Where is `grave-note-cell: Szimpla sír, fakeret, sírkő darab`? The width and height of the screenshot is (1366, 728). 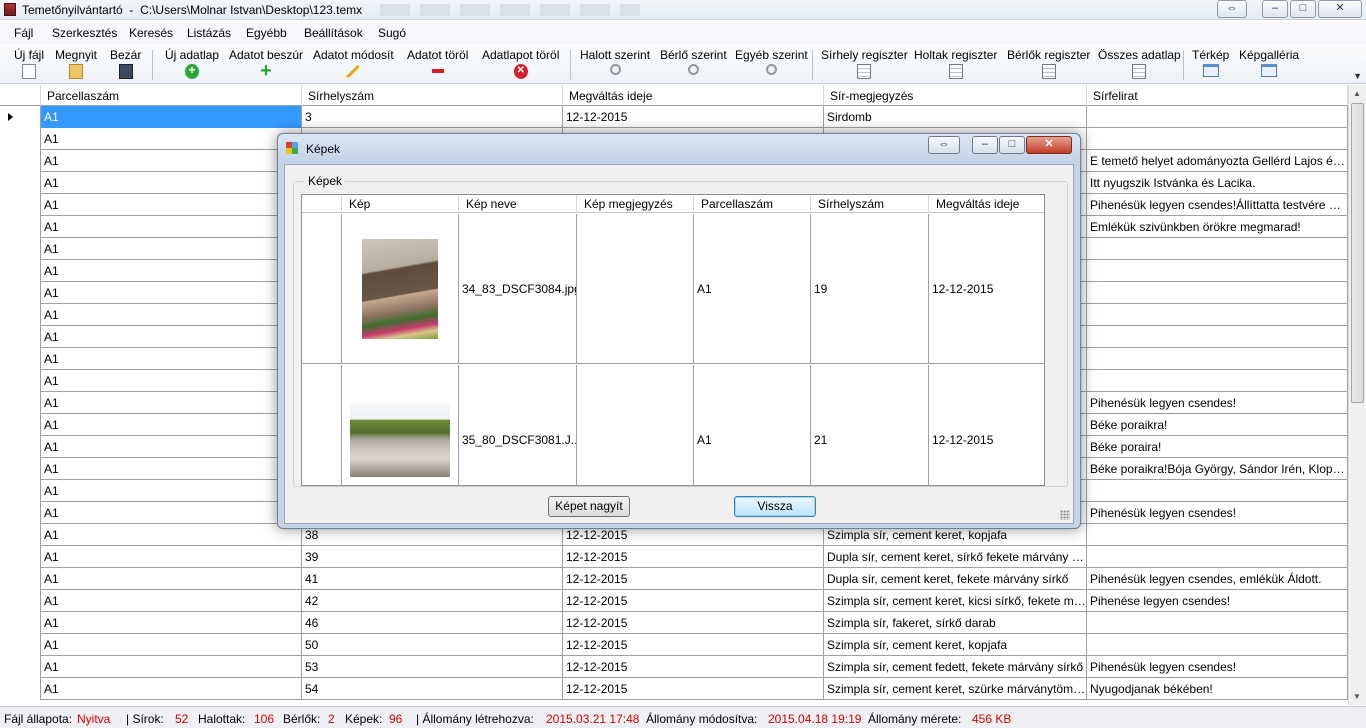 grave-note-cell: Szimpla sír, fakeret, sírkő darab is located at coordinates (955, 623).